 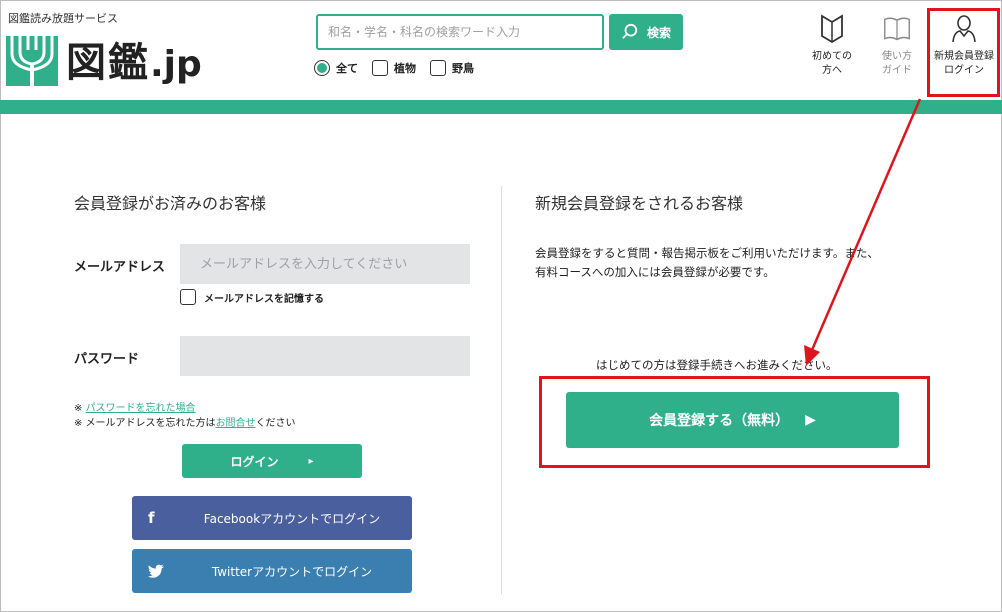 What do you see at coordinates (897, 29) in the screenshot?
I see `book-icon` at bounding box center [897, 29].